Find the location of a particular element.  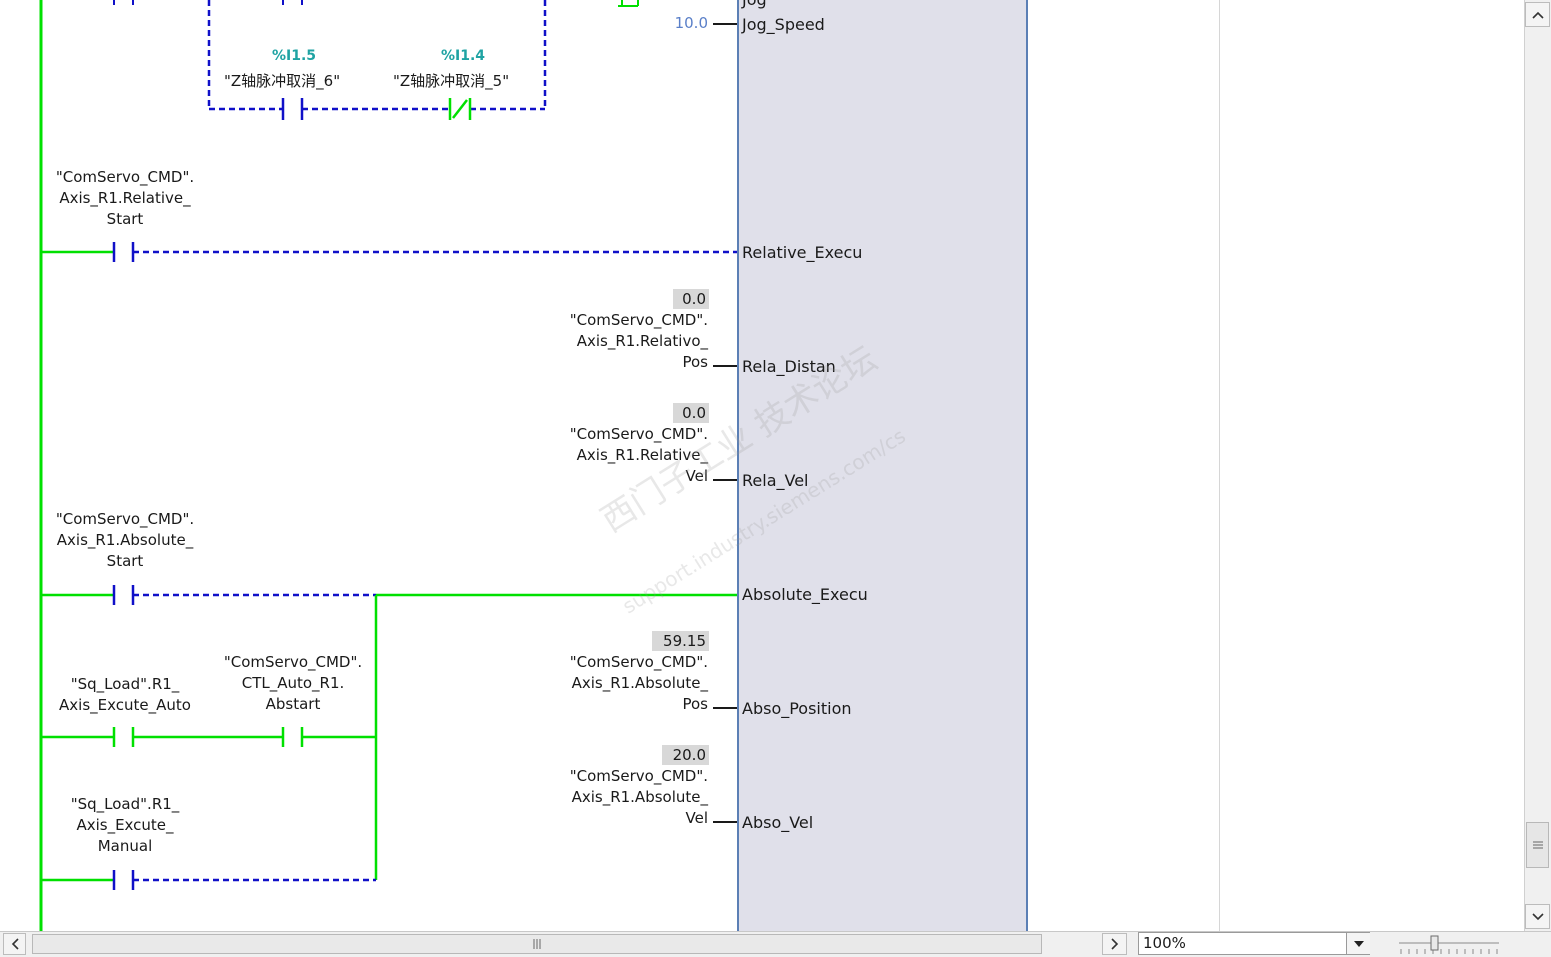

abso-pos-monitor-value: 59.15 is located at coordinates (680, 641).